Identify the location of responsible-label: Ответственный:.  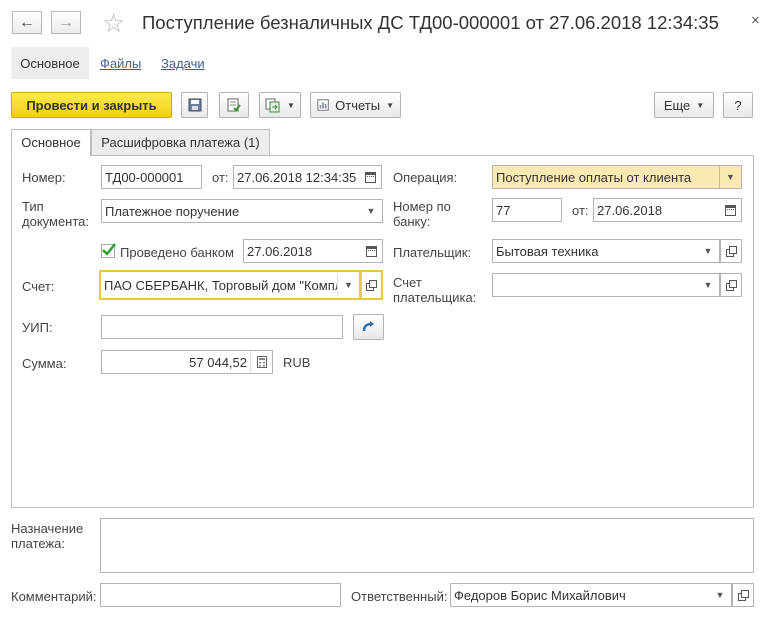
(399, 596).